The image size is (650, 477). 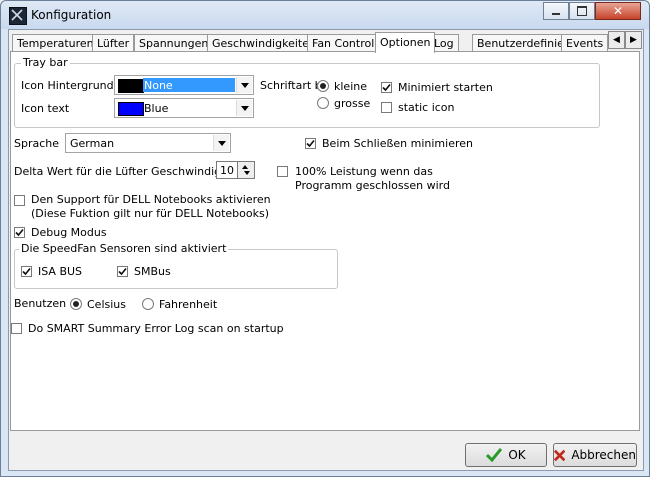 I want to click on ok-label: OK, so click(x=517, y=455).